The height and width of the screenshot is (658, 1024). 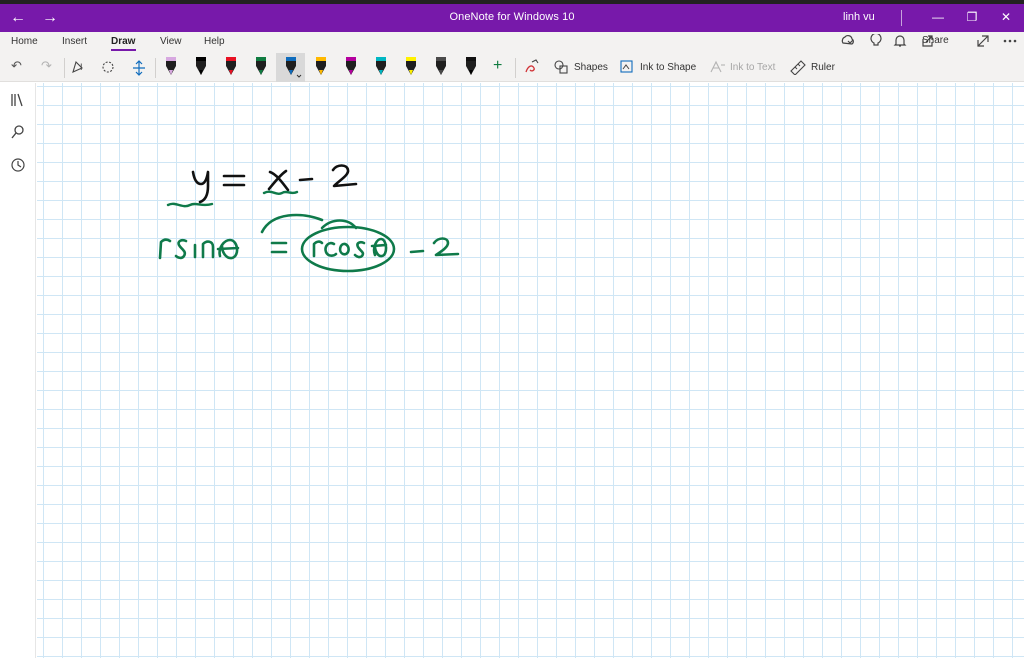 What do you see at coordinates (280, 192) in the screenshot?
I see `ink-underline-x` at bounding box center [280, 192].